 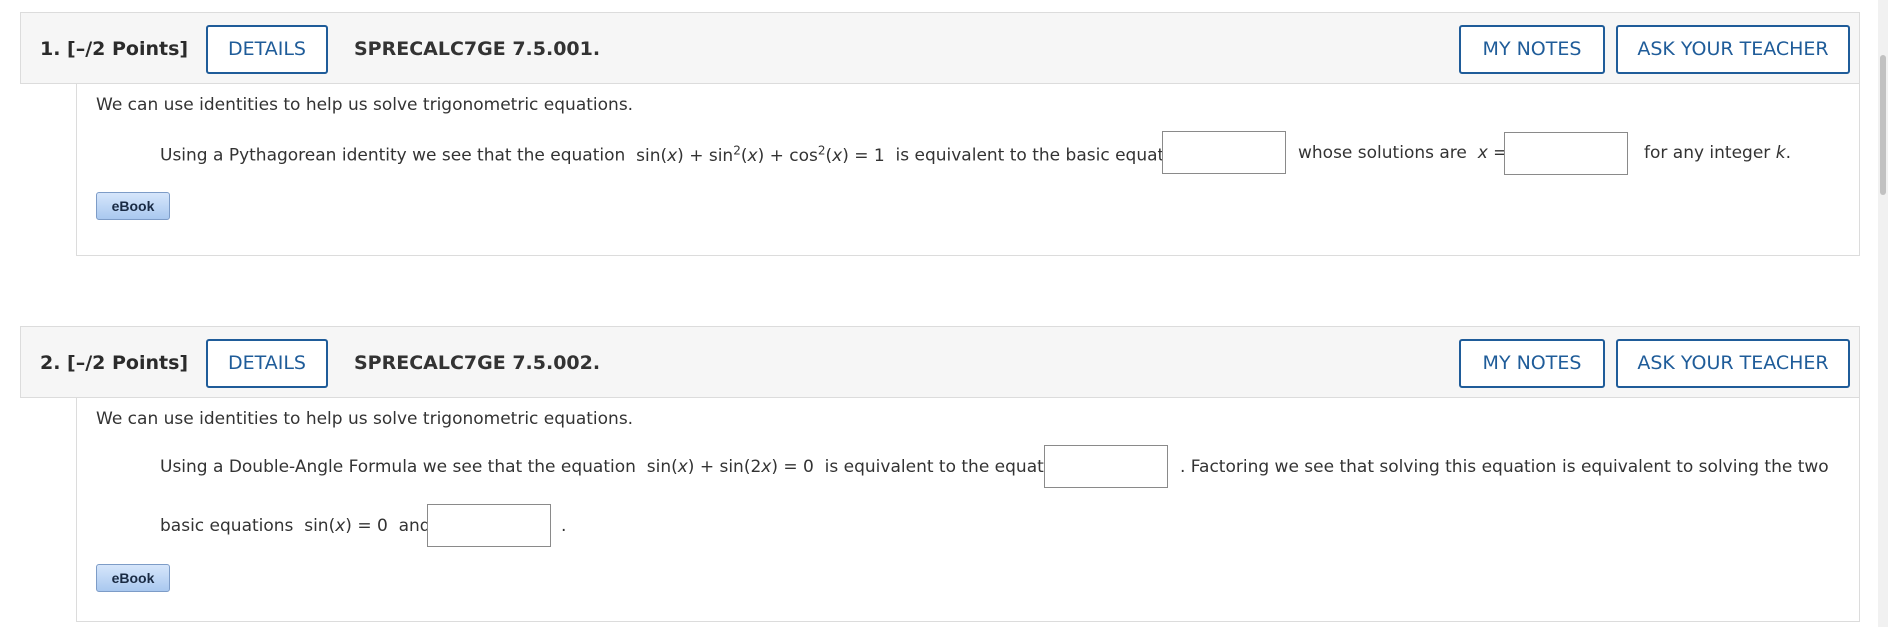 I want to click on prompt-text: and, so click(x=414, y=526).